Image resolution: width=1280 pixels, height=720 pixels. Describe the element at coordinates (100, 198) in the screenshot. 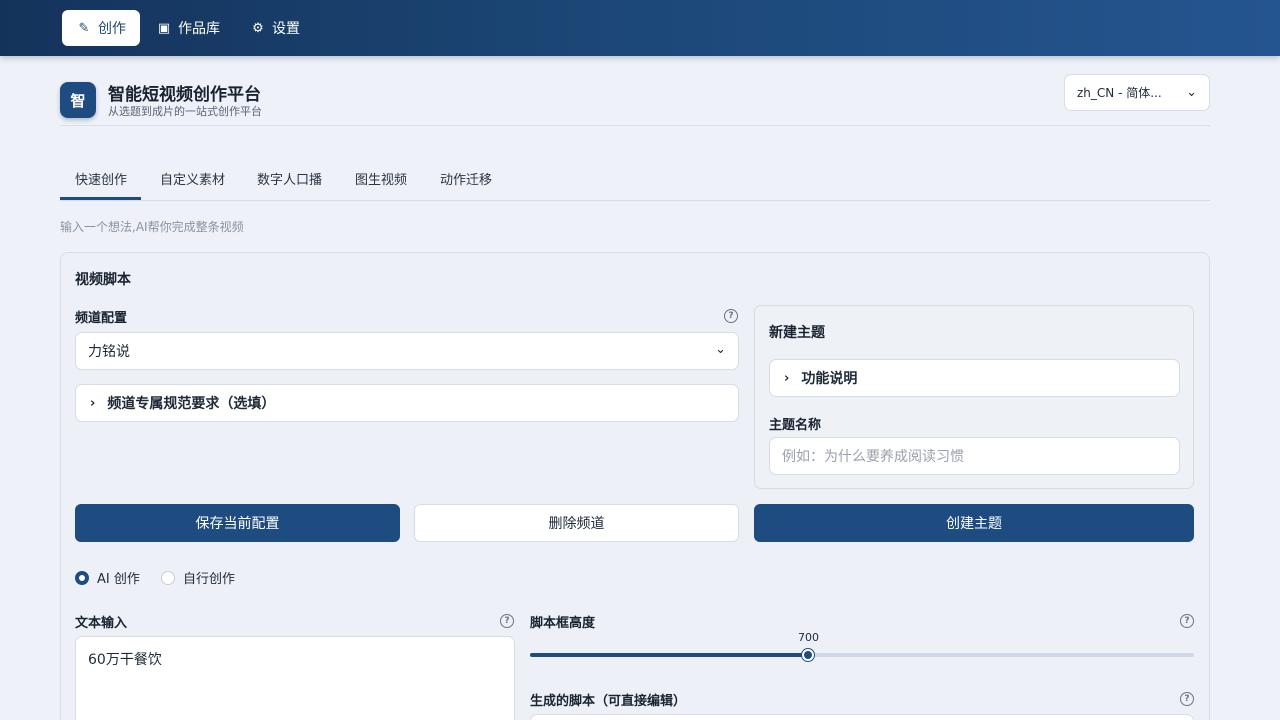

I see `active-tab-indicator` at that location.